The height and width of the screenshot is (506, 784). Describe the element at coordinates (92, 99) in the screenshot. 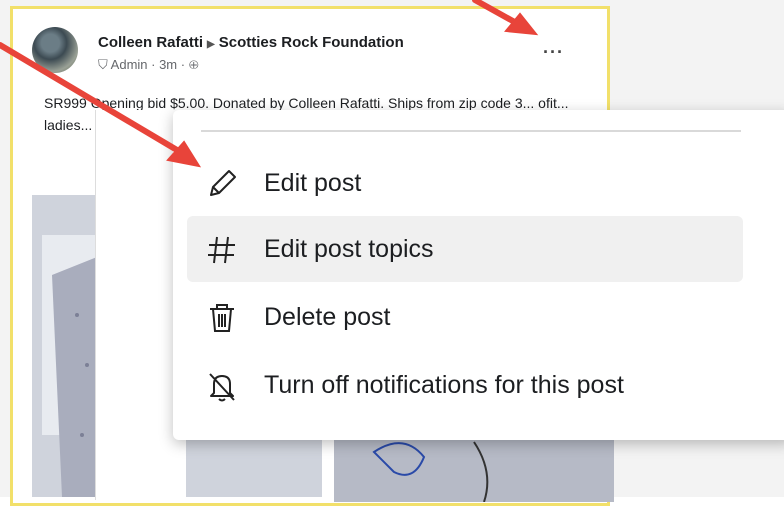

I see `arrow-to-edit-post` at that location.